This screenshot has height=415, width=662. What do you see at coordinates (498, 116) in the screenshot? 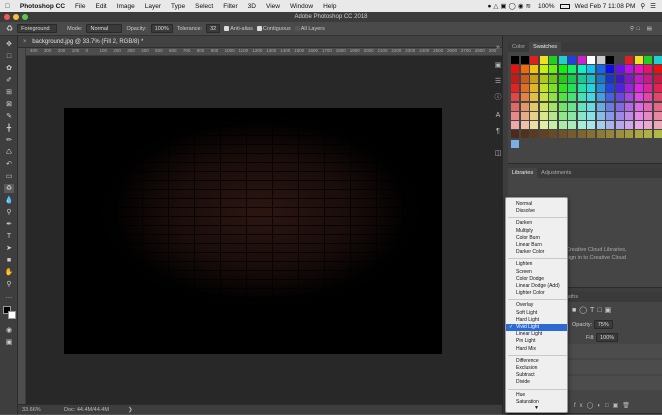
I see `character-panel-icon: A` at bounding box center [498, 116].